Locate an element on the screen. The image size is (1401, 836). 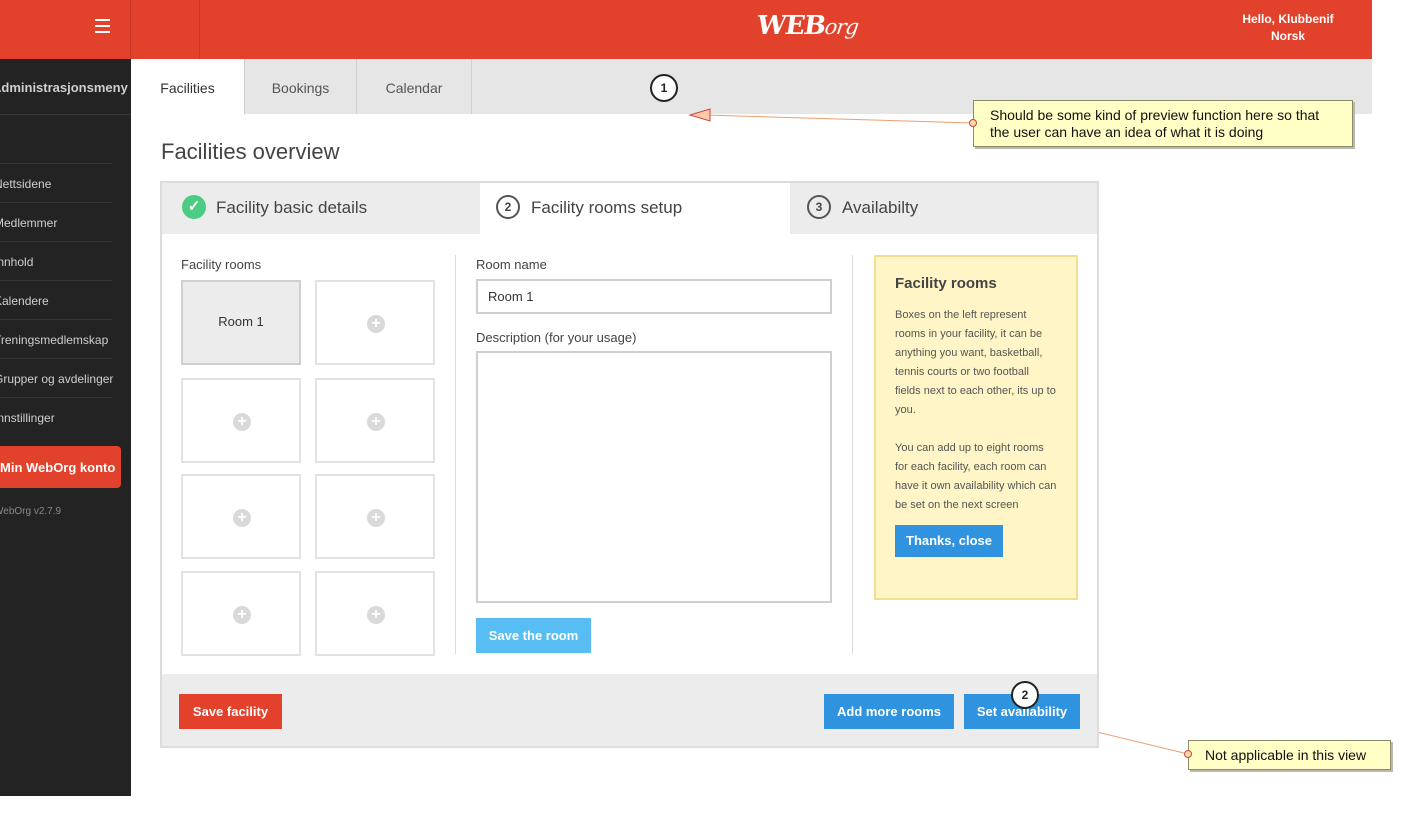
rooms-label: Facility rooms is located at coordinates (221, 264).